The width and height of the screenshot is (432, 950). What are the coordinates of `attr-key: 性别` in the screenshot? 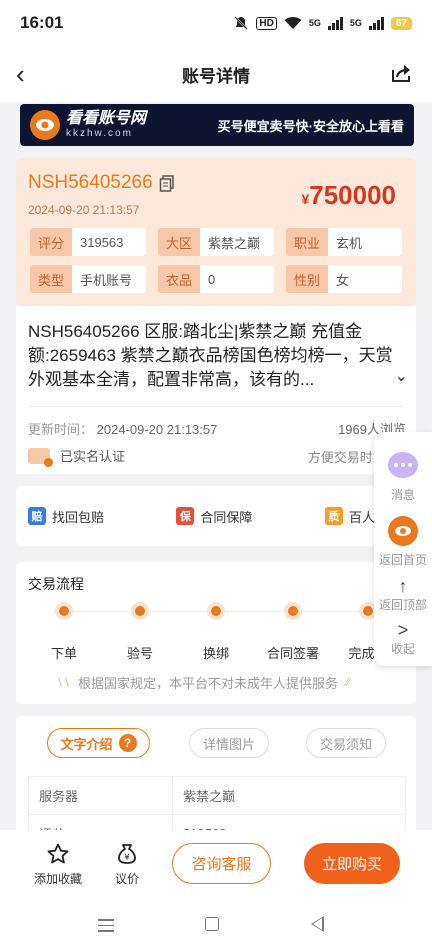 It's located at (307, 279).